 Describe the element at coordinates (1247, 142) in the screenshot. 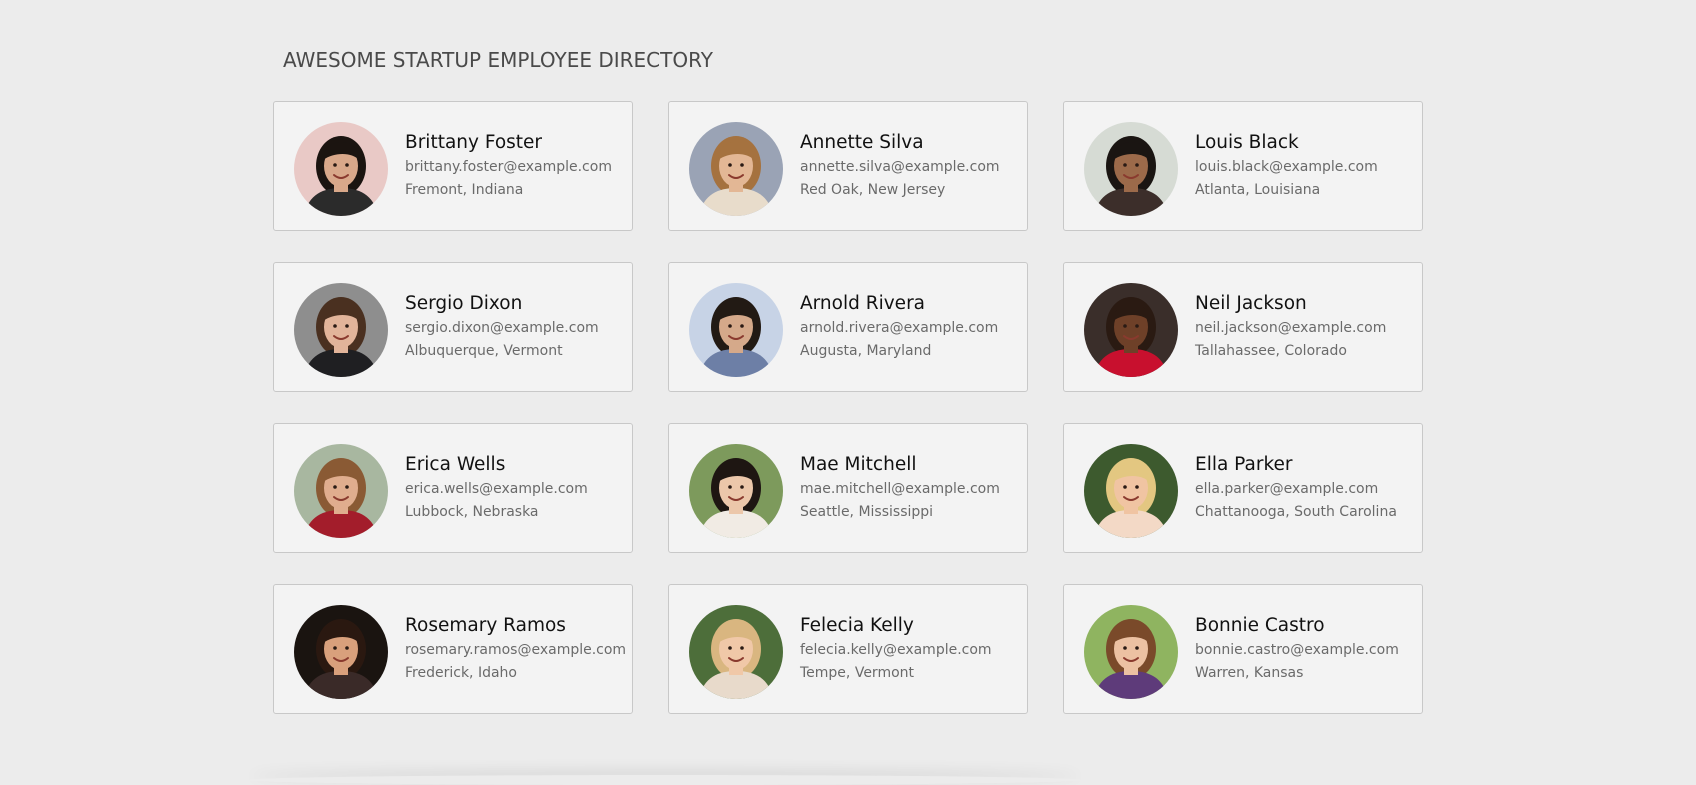

I see `employee-name: Louis Black` at that location.